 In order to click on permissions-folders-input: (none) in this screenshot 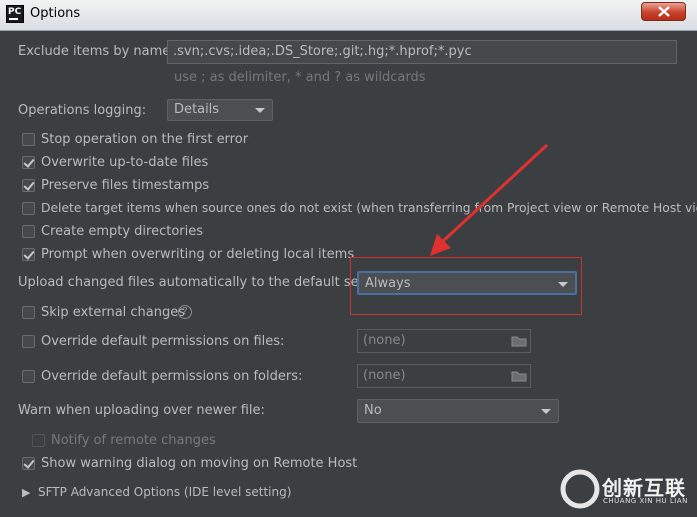, I will do `click(444, 376)`.